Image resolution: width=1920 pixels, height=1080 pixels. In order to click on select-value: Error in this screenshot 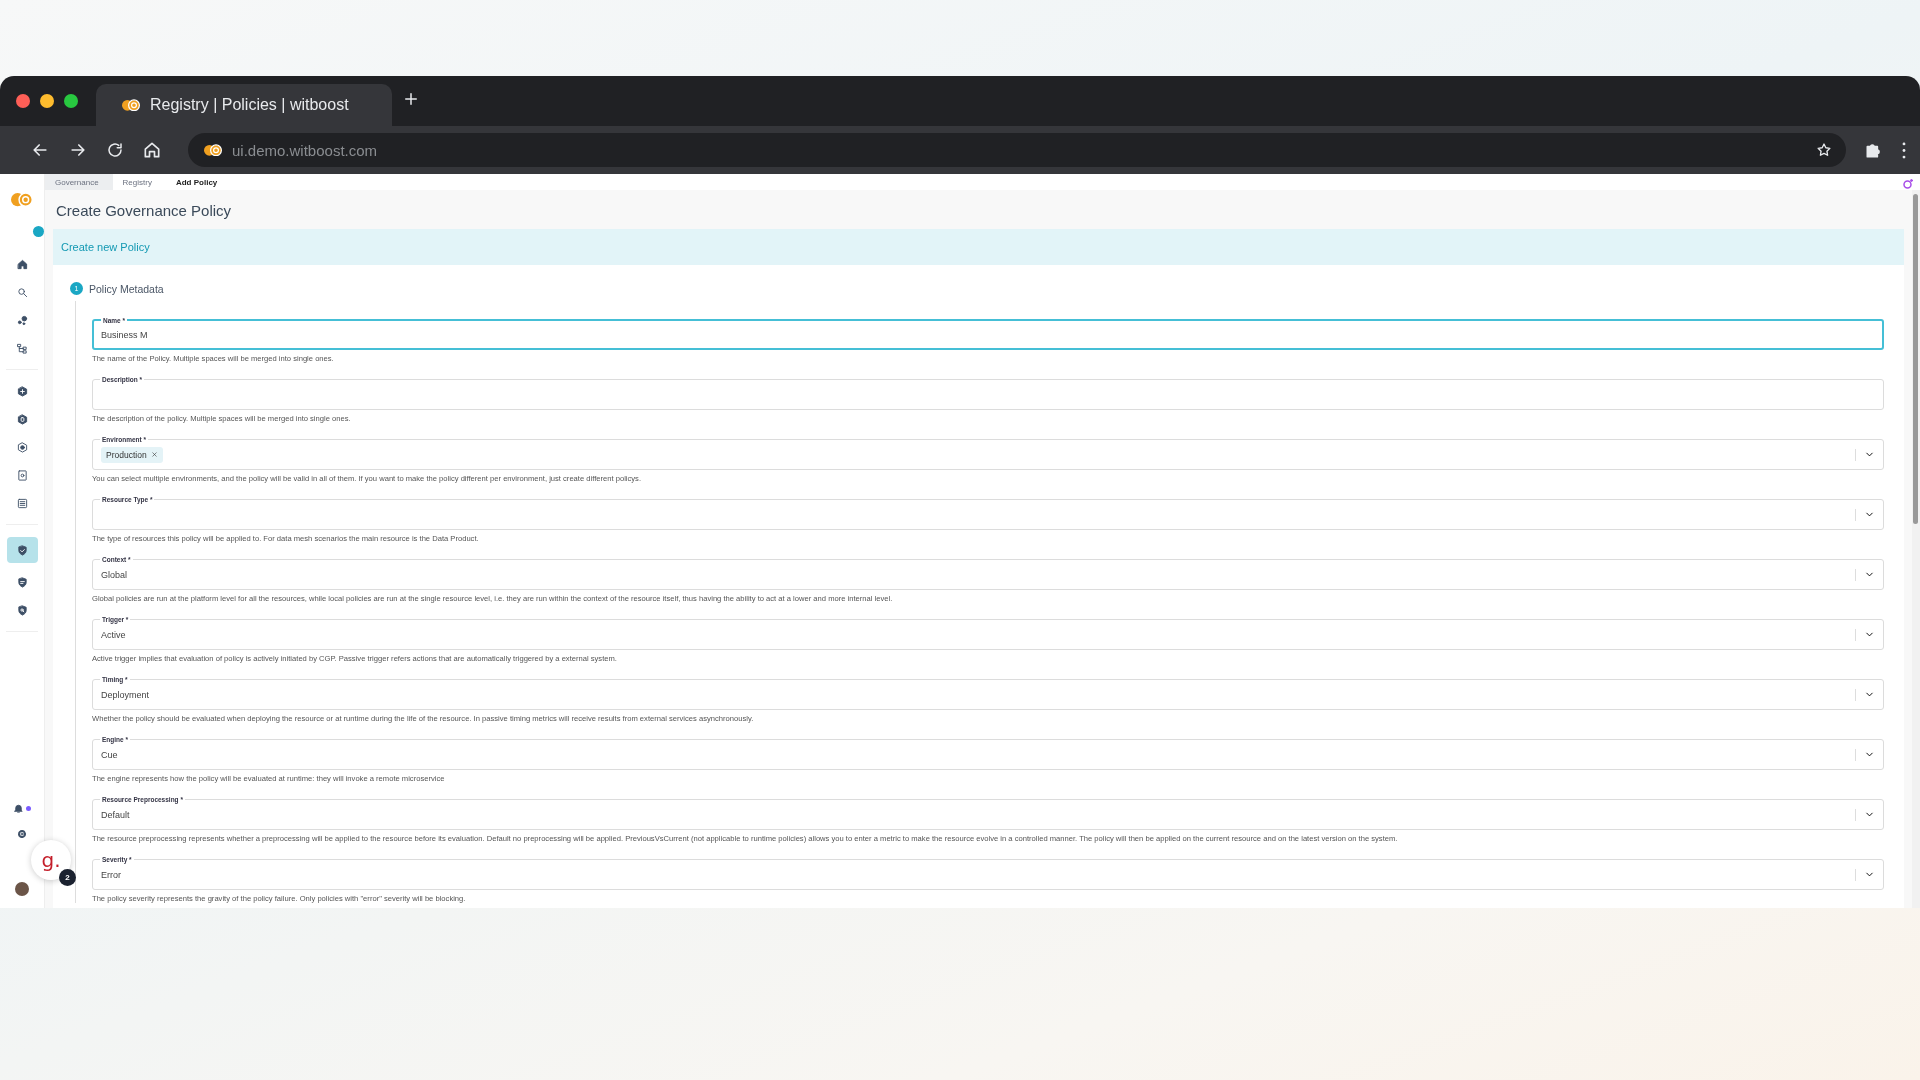, I will do `click(111, 874)`.